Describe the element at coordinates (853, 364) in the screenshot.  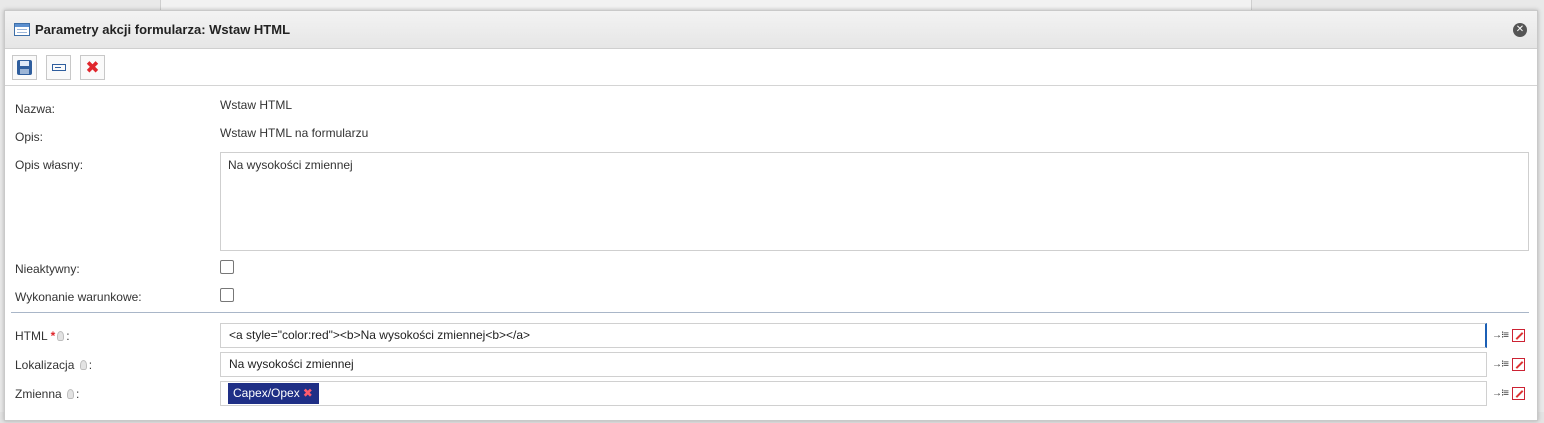
I see `lokalizacja-input: Na wysokości zmiennej` at that location.